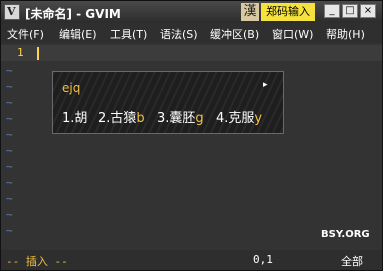 This screenshot has height=271, width=383. Describe the element at coordinates (350, 11) in the screenshot. I see `maximize-button: □` at that location.